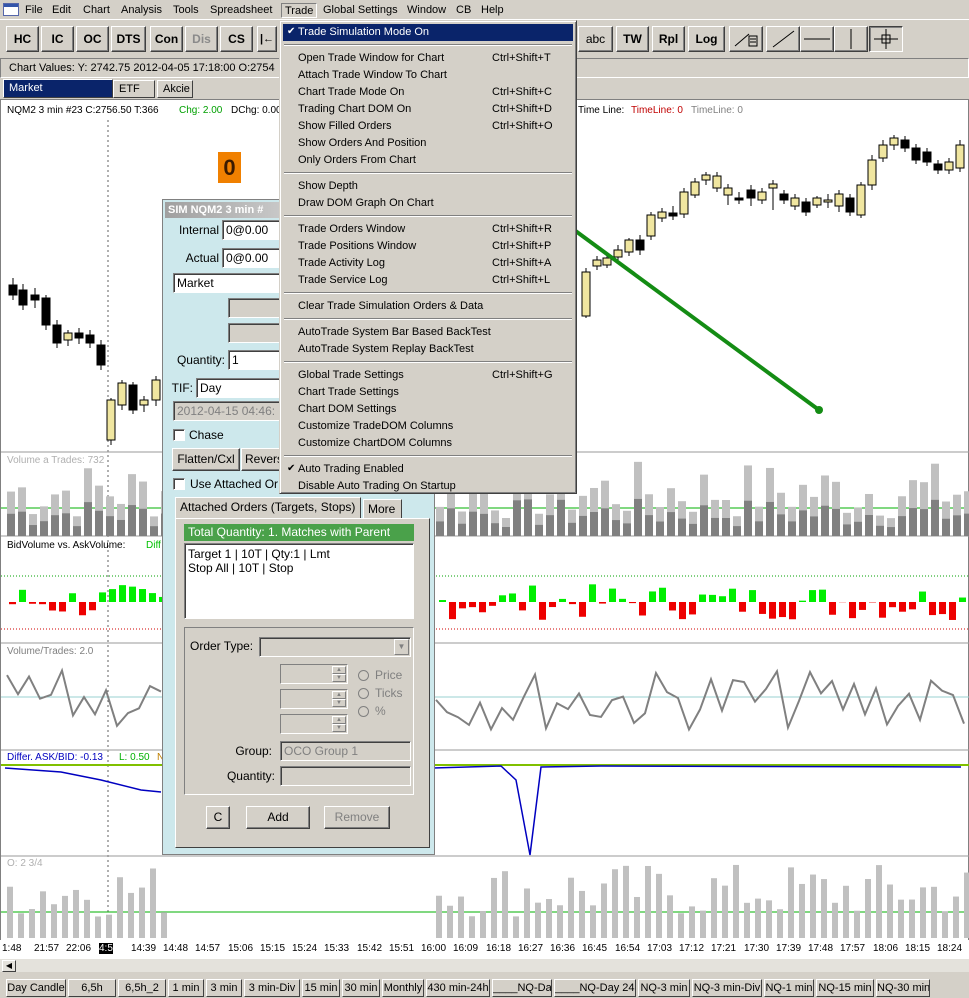  Describe the element at coordinates (363, 693) in the screenshot. I see `ticks-radio` at that location.